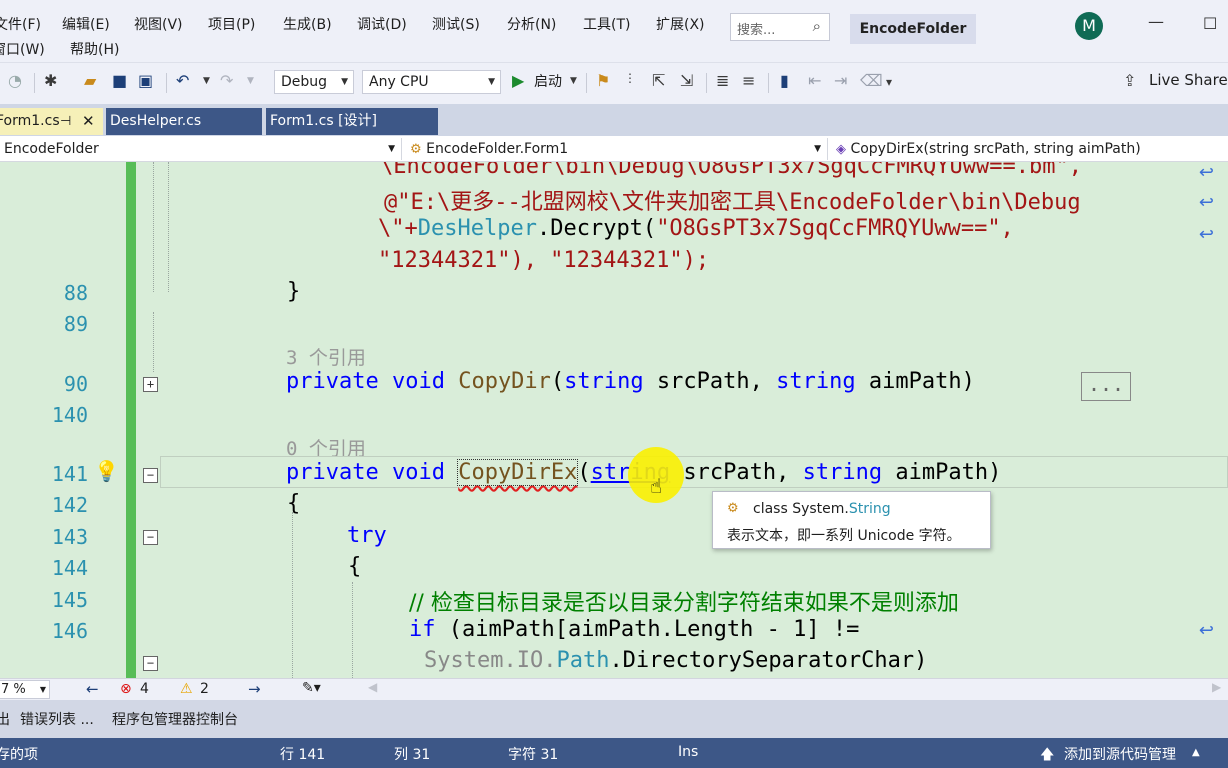  What do you see at coordinates (206, 81) in the screenshot?
I see `undo-dropdown-icon: ▼` at bounding box center [206, 81].